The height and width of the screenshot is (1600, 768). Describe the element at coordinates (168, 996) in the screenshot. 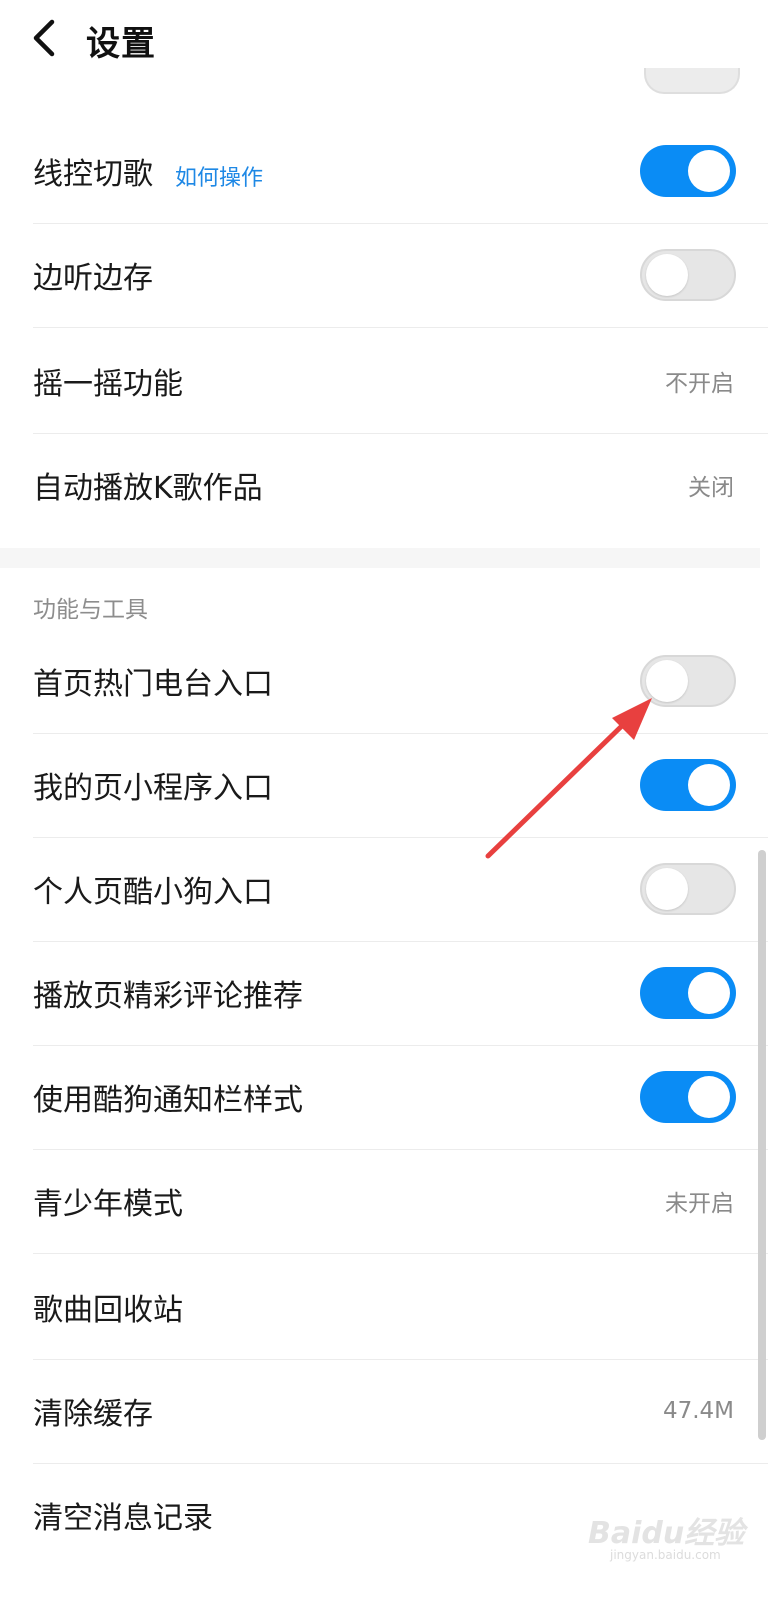

I see `setting-label: 播放页精彩评论推荐` at that location.